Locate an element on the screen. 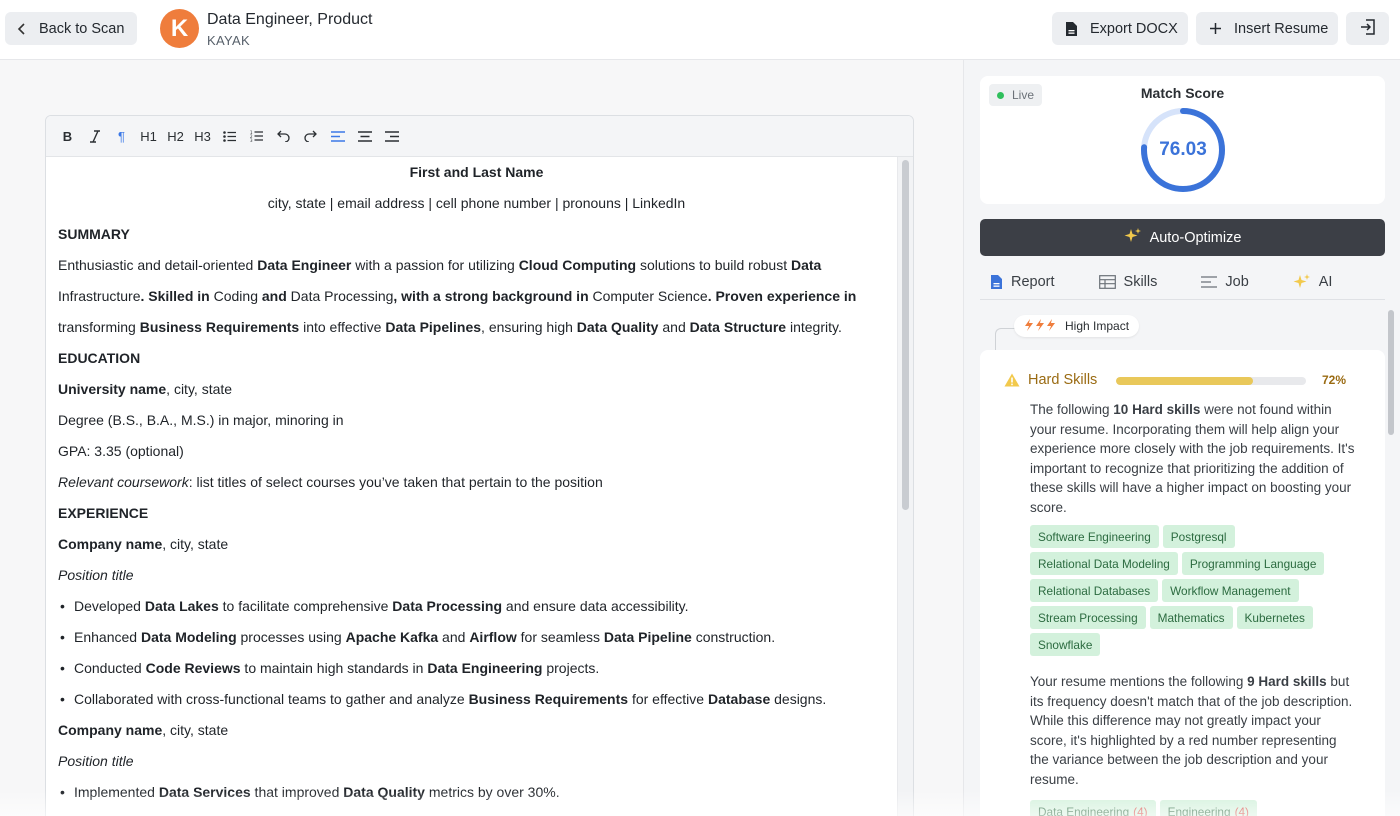 The width and height of the screenshot is (1400, 816). panel-scrollbar is located at coordinates (1391, 372).